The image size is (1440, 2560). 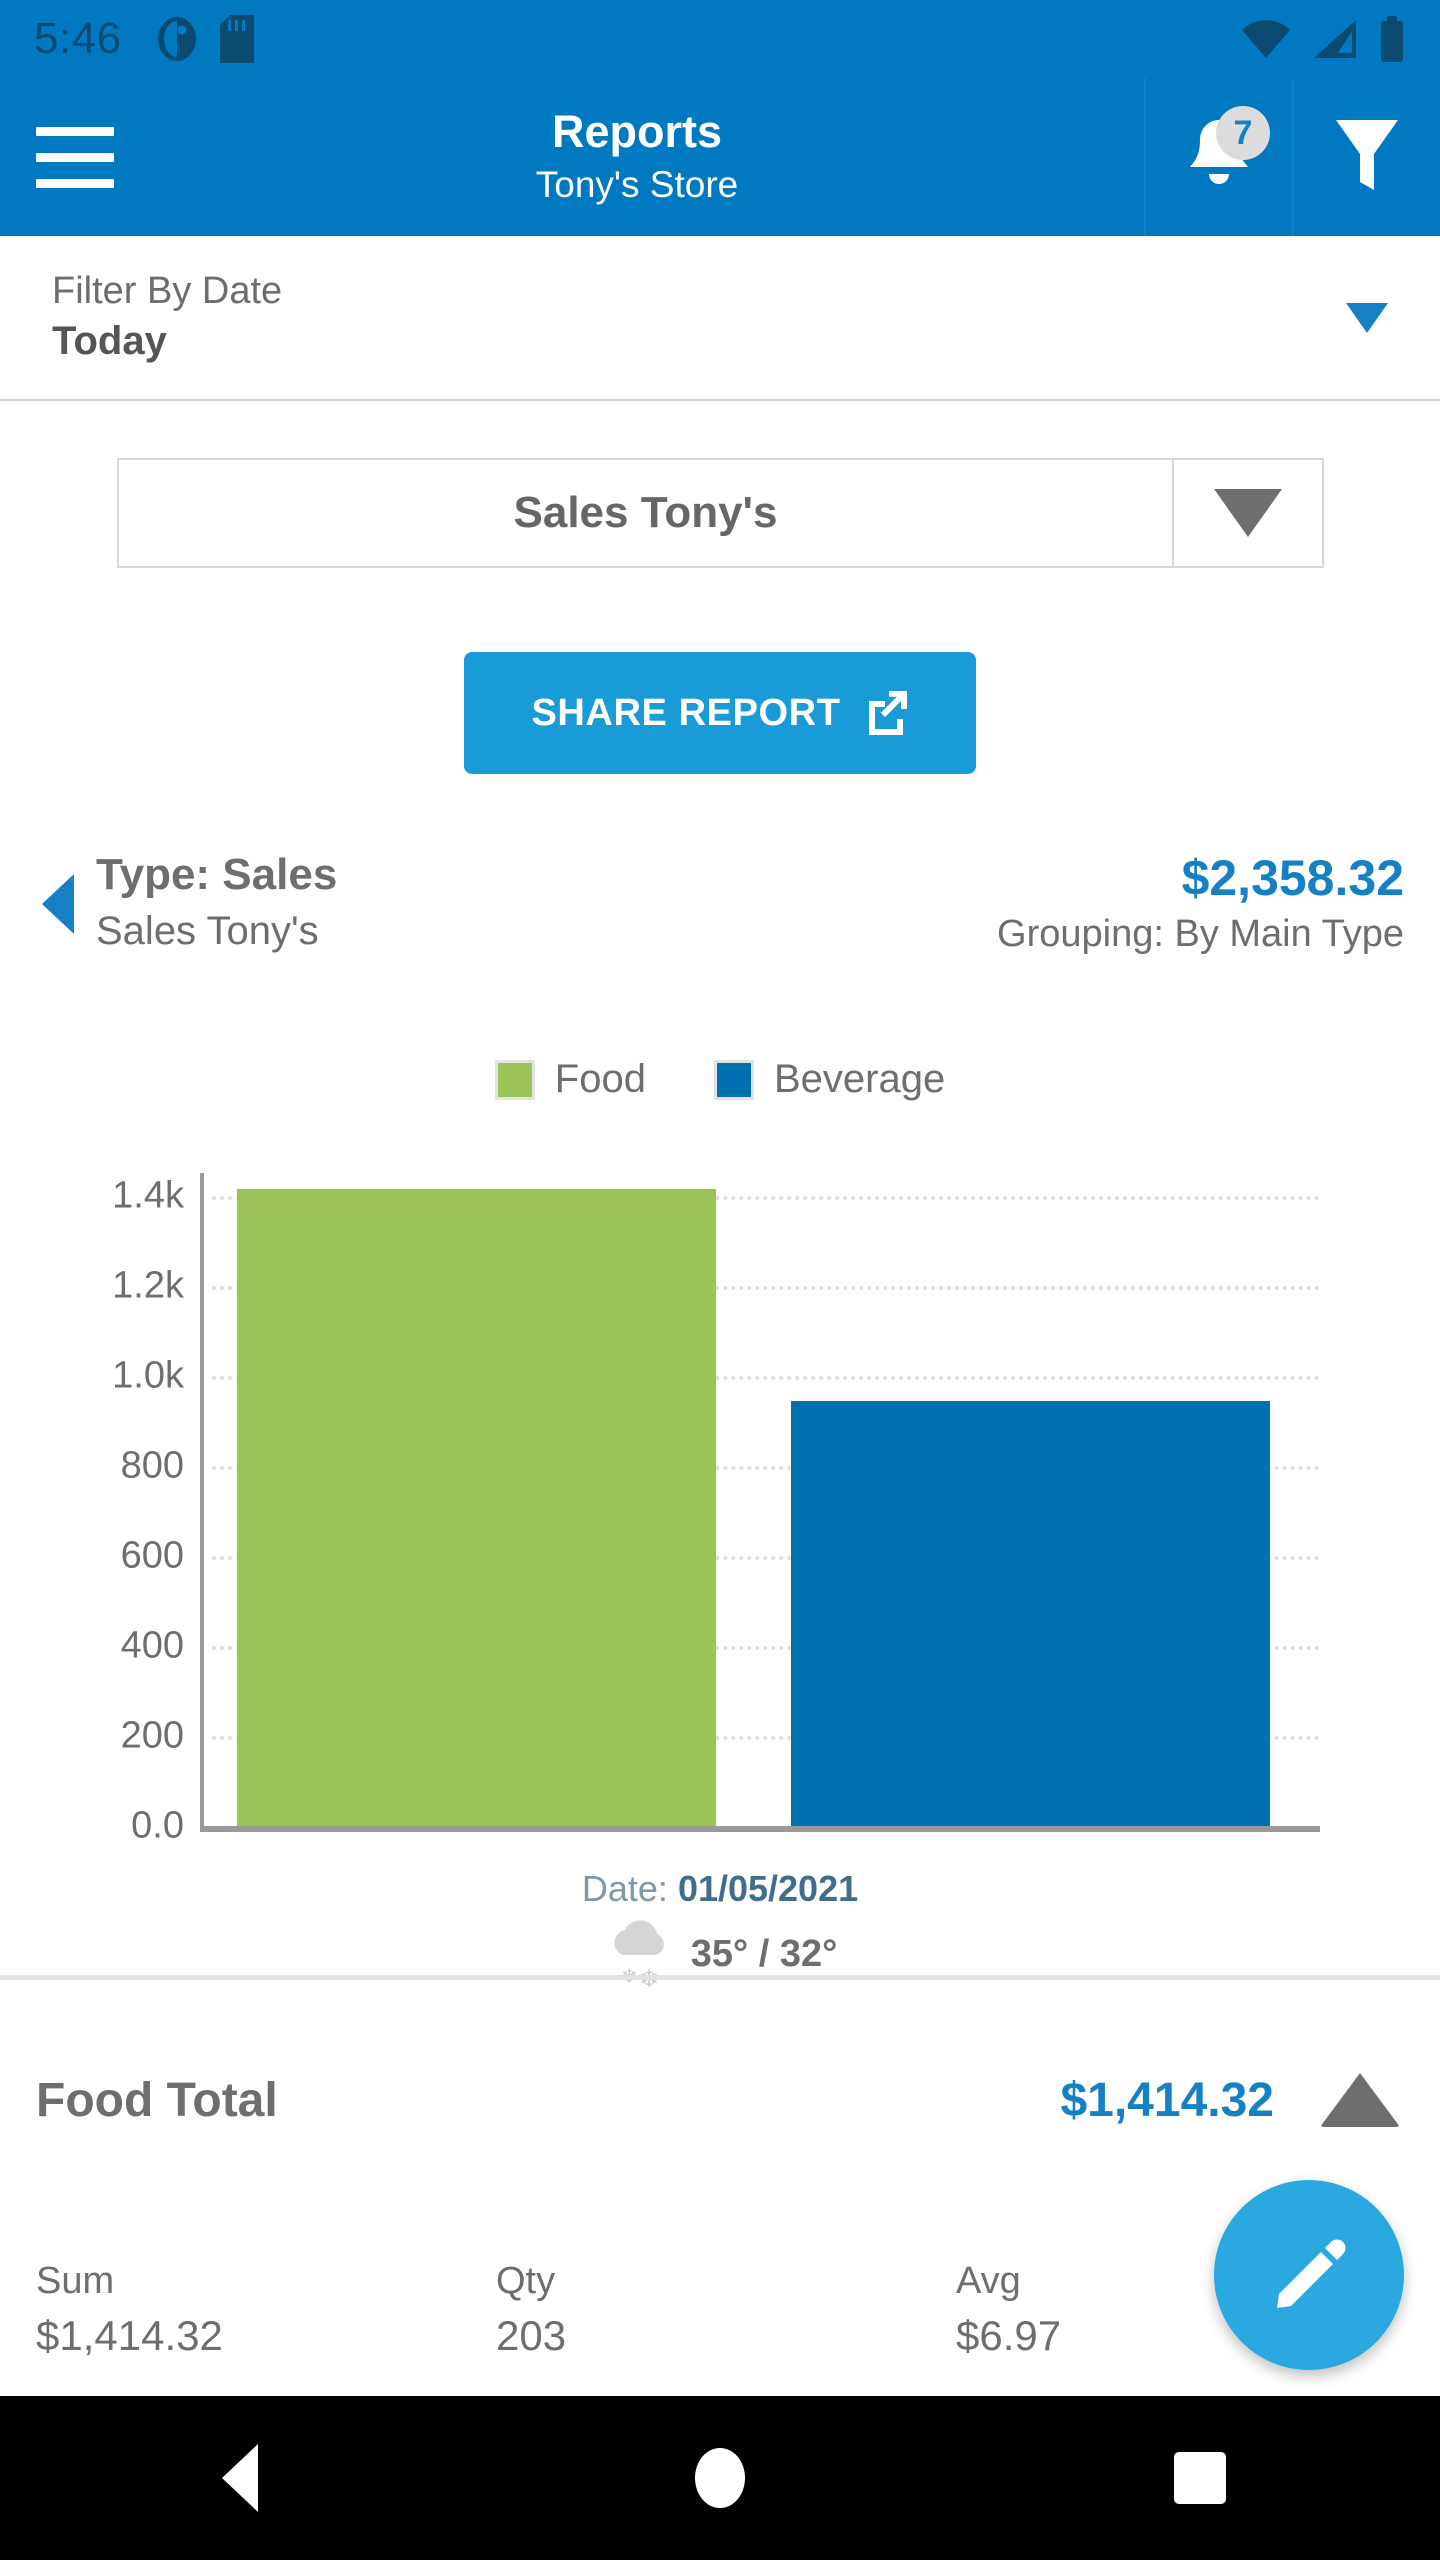 I want to click on date-filter-label: Filter By Date, so click(x=167, y=290).